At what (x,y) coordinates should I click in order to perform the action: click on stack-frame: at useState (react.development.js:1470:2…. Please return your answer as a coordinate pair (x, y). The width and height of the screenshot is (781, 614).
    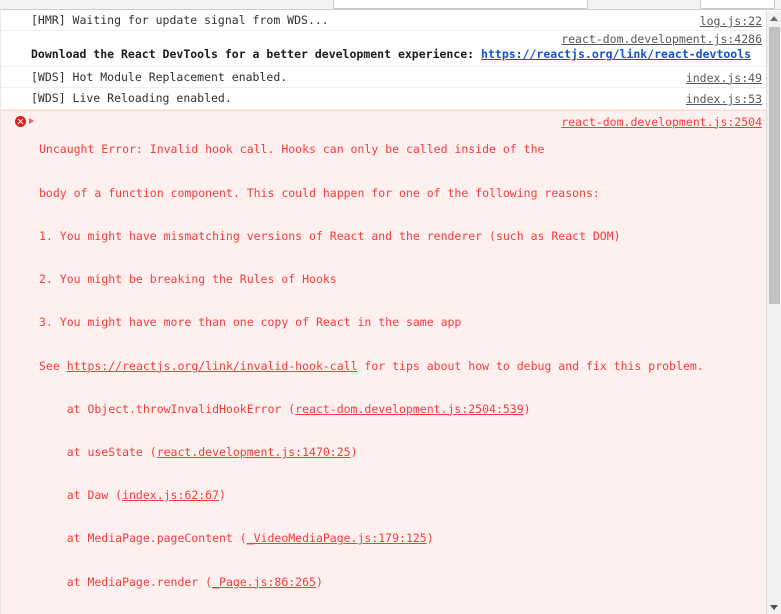
    Looking at the image, I should click on (212, 451).